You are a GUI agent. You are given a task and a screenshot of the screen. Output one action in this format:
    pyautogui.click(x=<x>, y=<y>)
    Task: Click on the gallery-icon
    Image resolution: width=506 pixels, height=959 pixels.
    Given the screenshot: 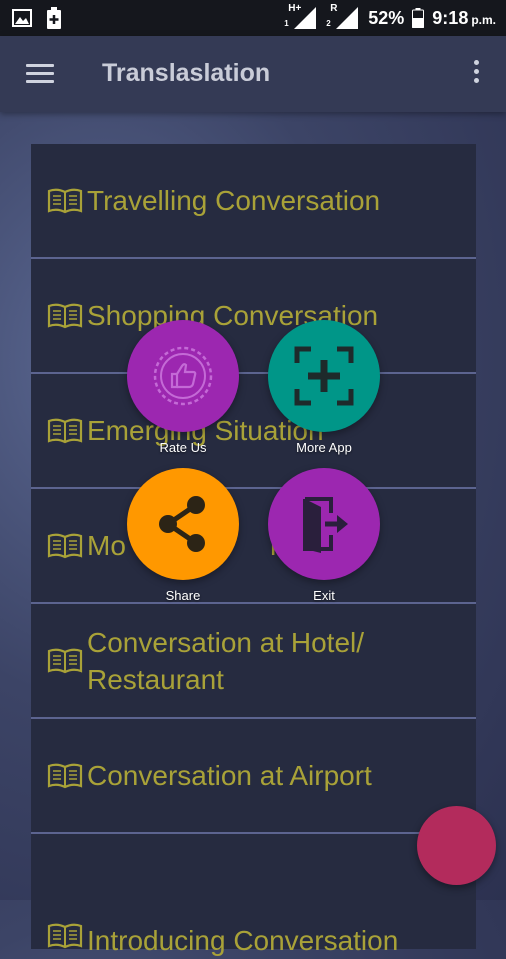 What is the action you would take?
    pyautogui.click(x=22, y=18)
    